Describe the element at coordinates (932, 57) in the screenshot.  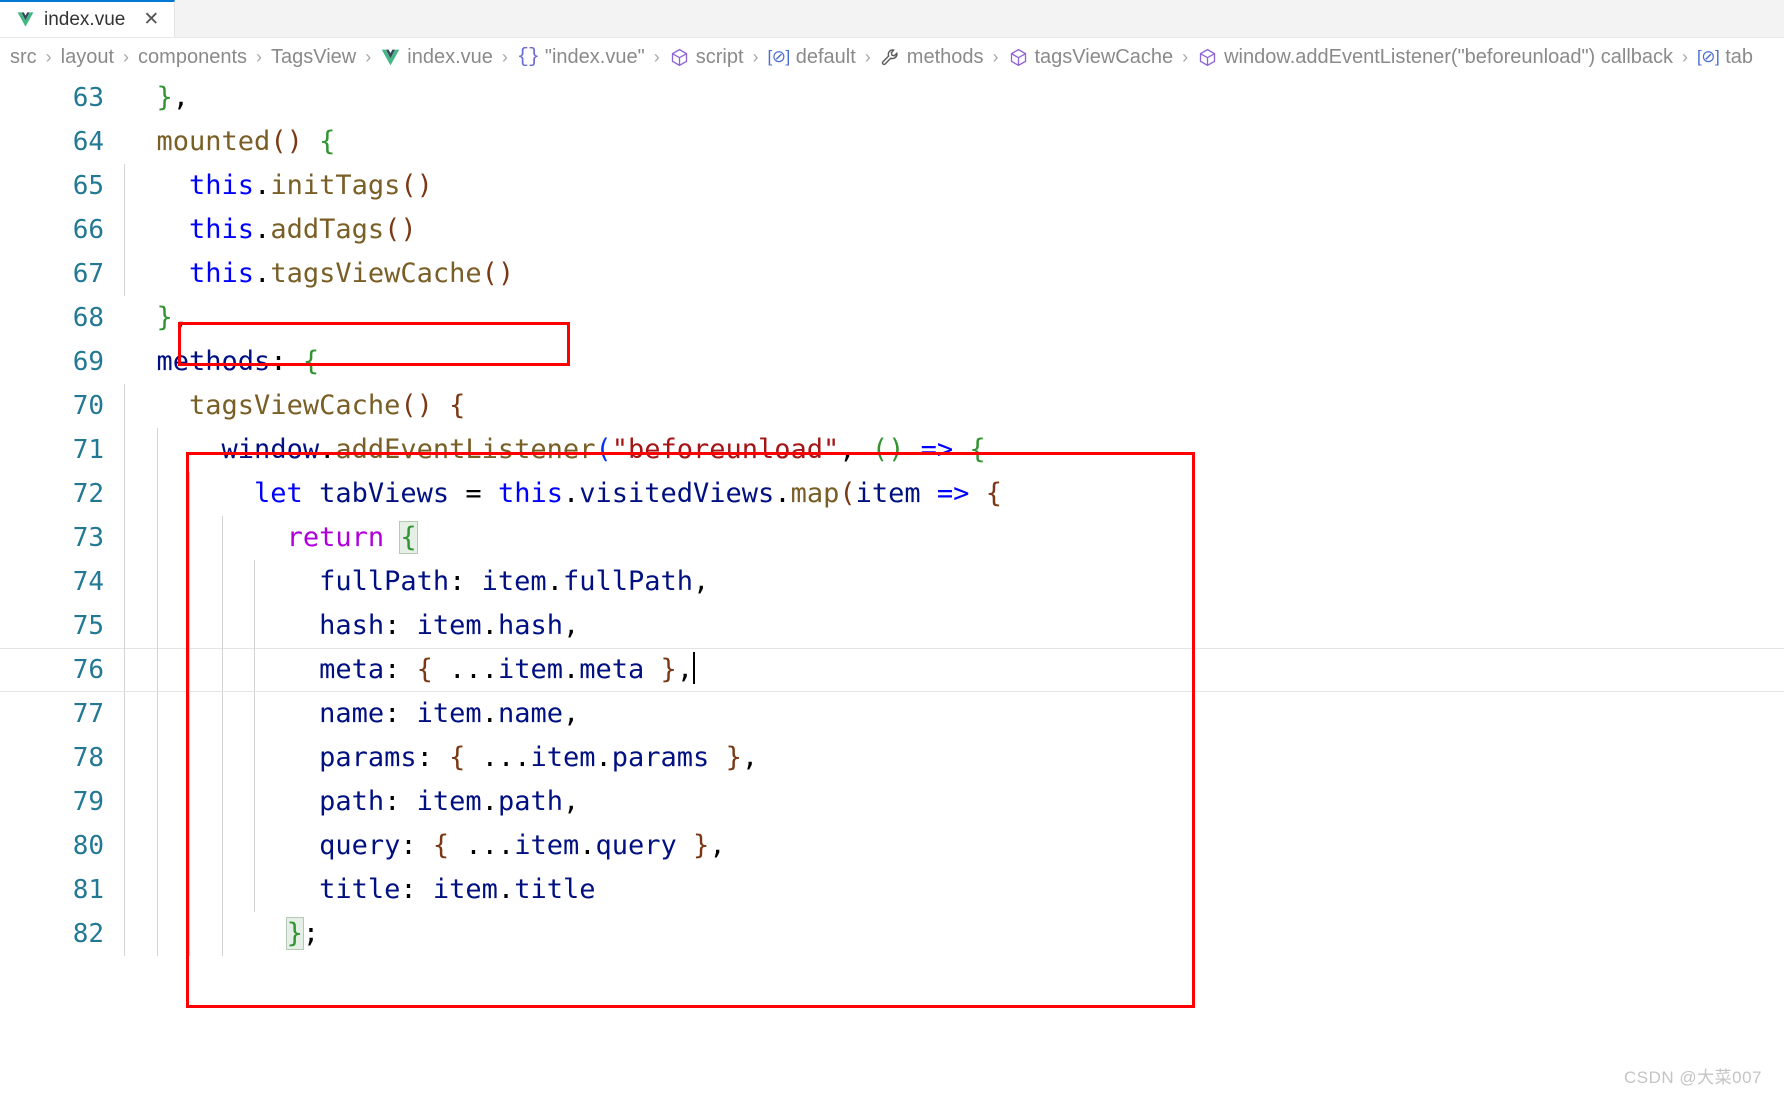
I see `breadcrumb-item-methods: methods` at that location.